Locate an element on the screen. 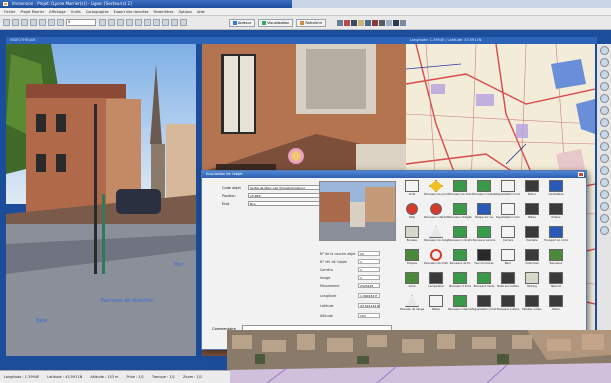  next-frame-icon is located at coordinates (102, 22).